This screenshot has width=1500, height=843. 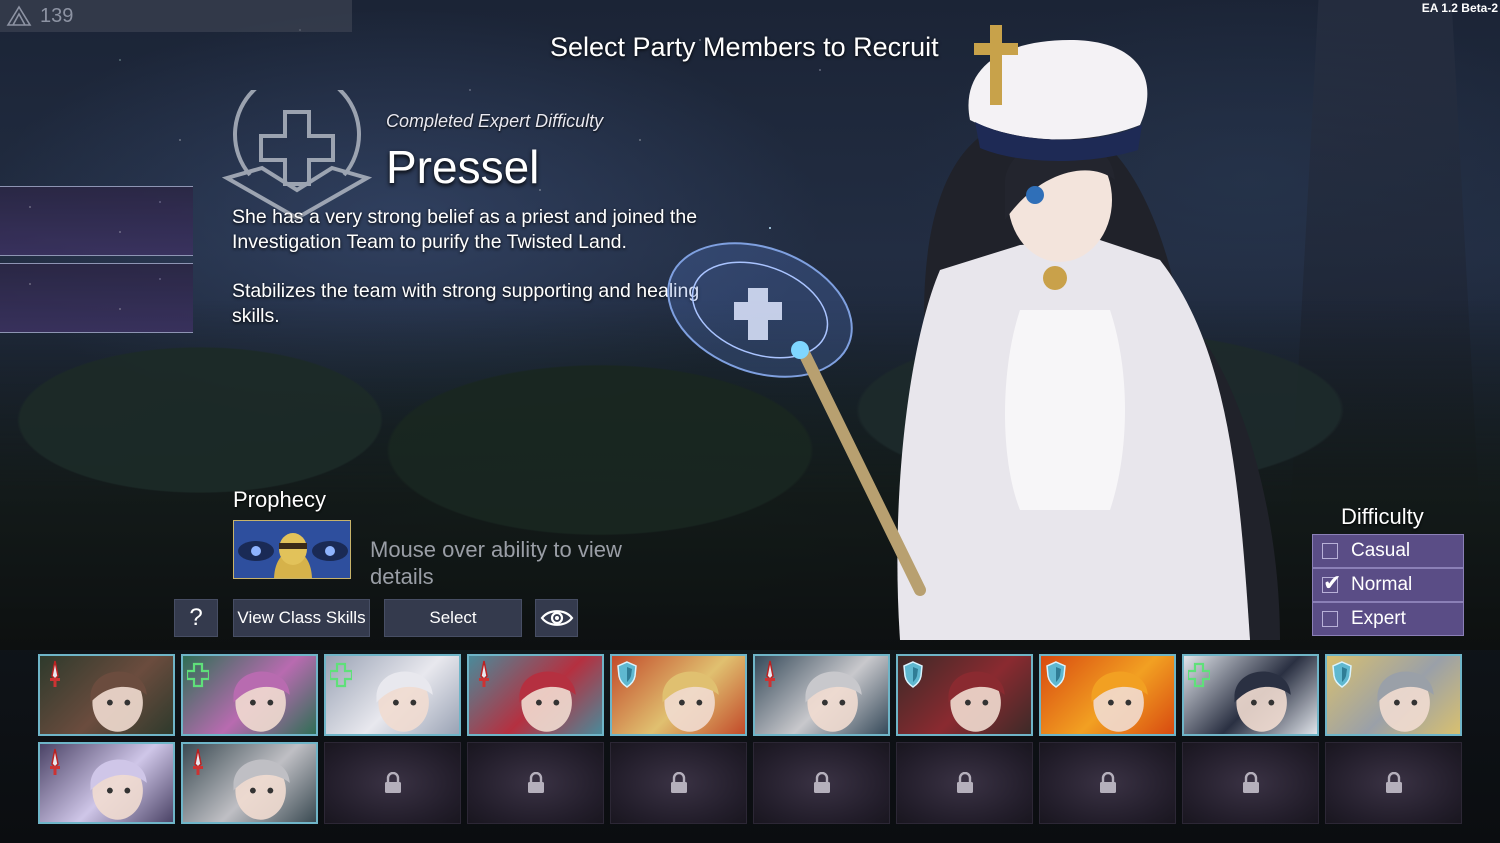 What do you see at coordinates (1381, 550) in the screenshot?
I see `casual-label: Casual` at bounding box center [1381, 550].